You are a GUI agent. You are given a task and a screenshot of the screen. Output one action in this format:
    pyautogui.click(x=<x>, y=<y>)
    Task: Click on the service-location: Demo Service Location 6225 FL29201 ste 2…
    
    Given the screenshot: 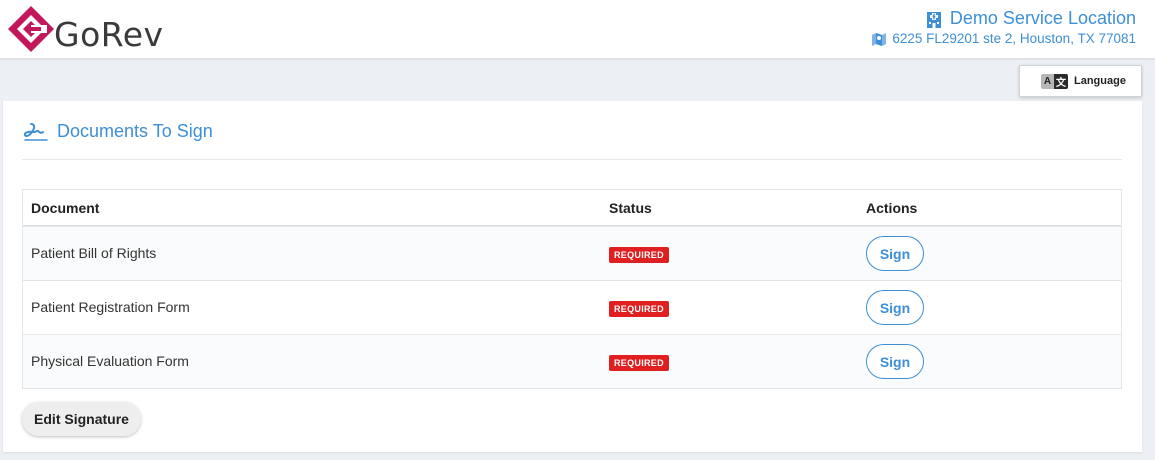 What is the action you would take?
    pyautogui.click(x=1003, y=27)
    